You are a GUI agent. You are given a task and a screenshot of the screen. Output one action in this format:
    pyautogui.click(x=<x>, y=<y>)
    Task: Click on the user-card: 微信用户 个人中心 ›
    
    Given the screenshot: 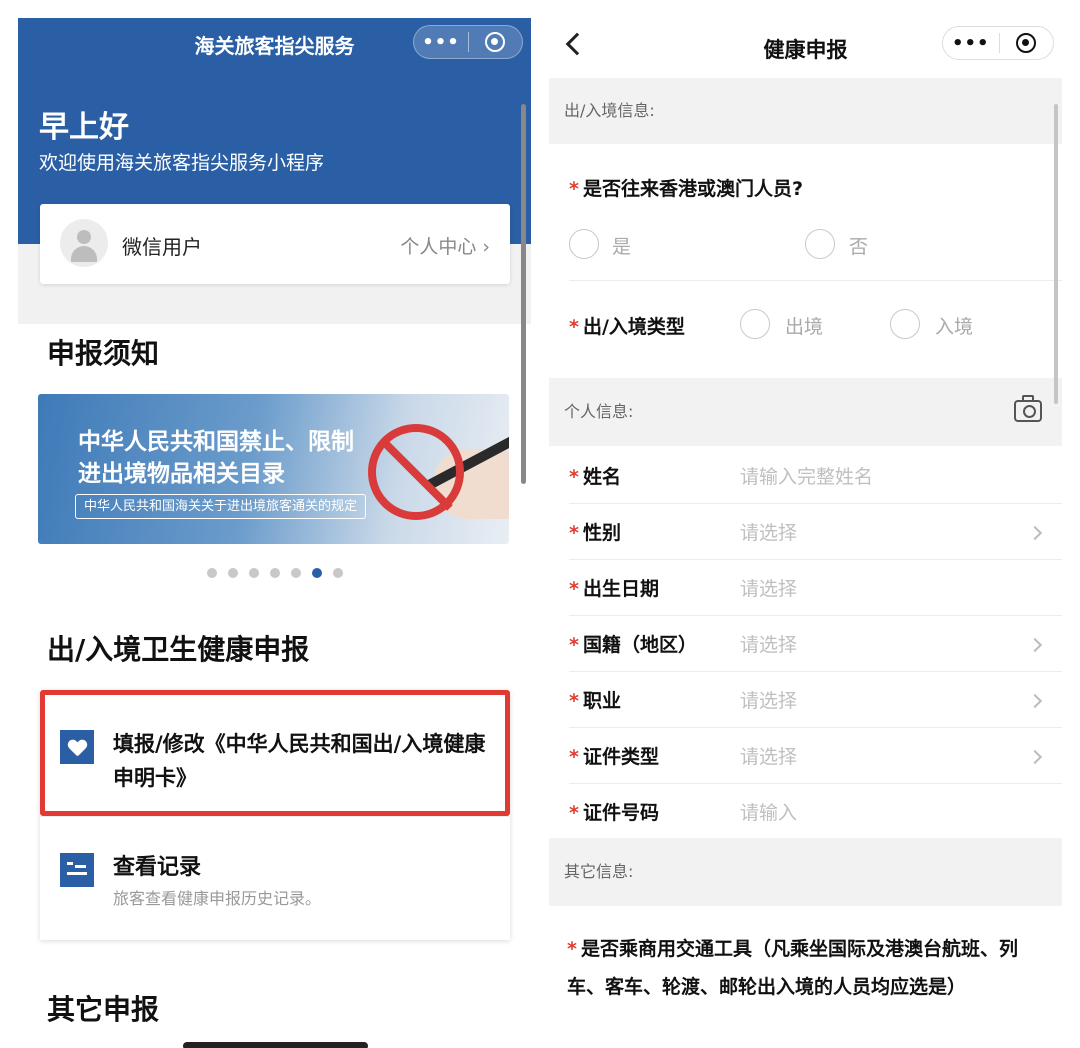 What is the action you would take?
    pyautogui.click(x=275, y=244)
    